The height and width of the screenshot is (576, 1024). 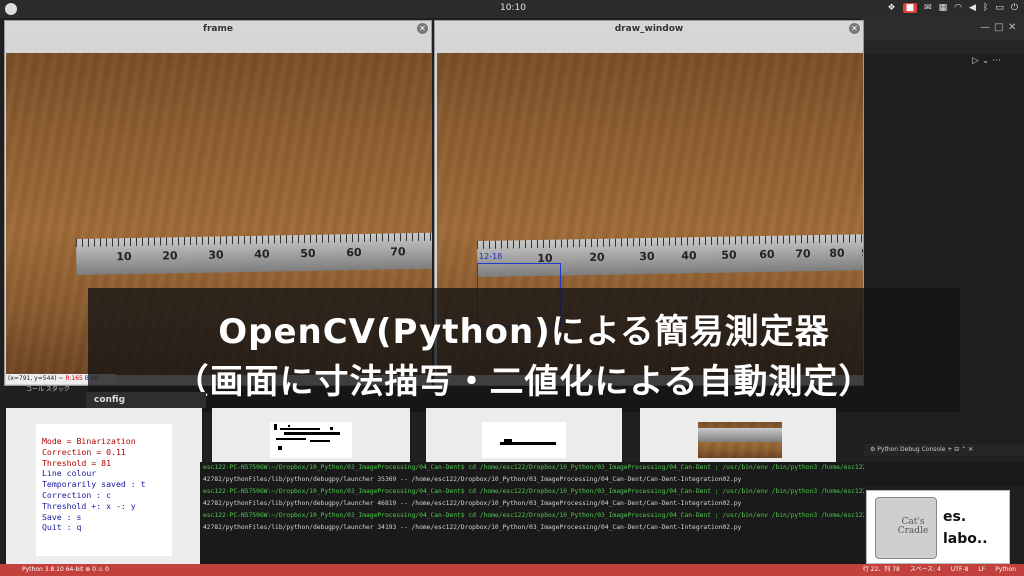 What do you see at coordinates (307, 437) in the screenshot?
I see `binary-noise` at bounding box center [307, 437].